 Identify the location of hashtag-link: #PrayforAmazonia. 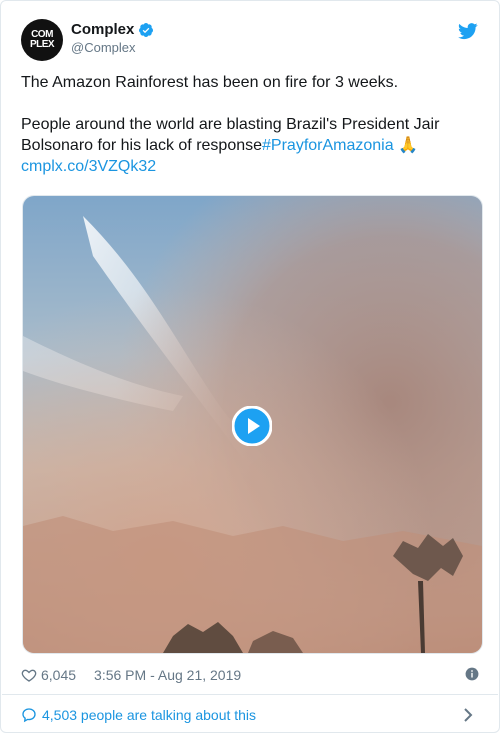
(328, 145).